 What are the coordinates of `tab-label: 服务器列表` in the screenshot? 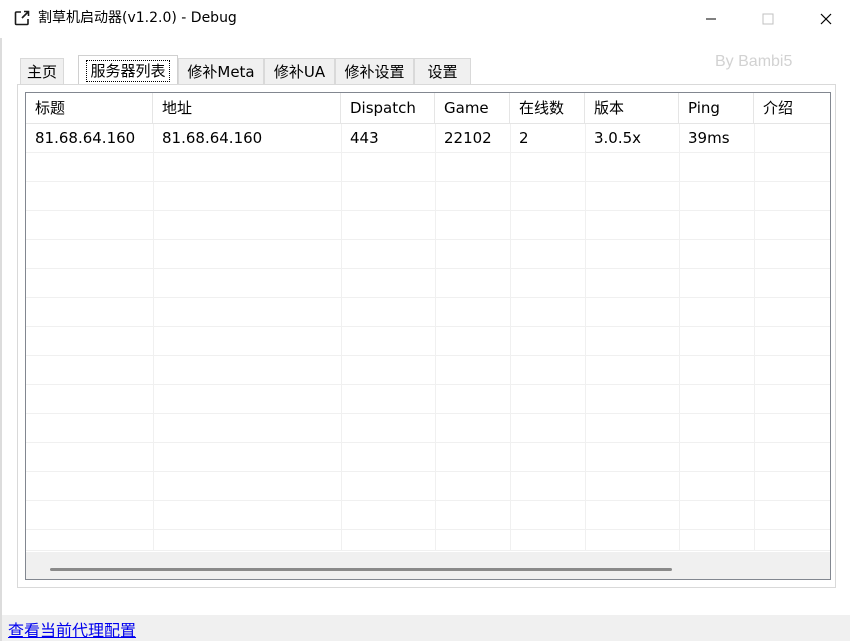 It's located at (128, 71).